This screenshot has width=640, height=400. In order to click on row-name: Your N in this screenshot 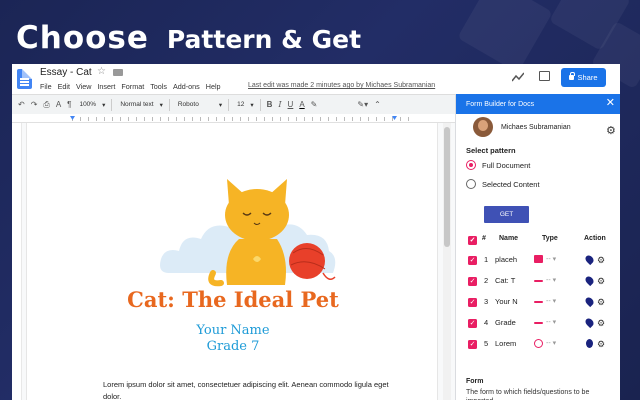, I will do `click(506, 301)`.